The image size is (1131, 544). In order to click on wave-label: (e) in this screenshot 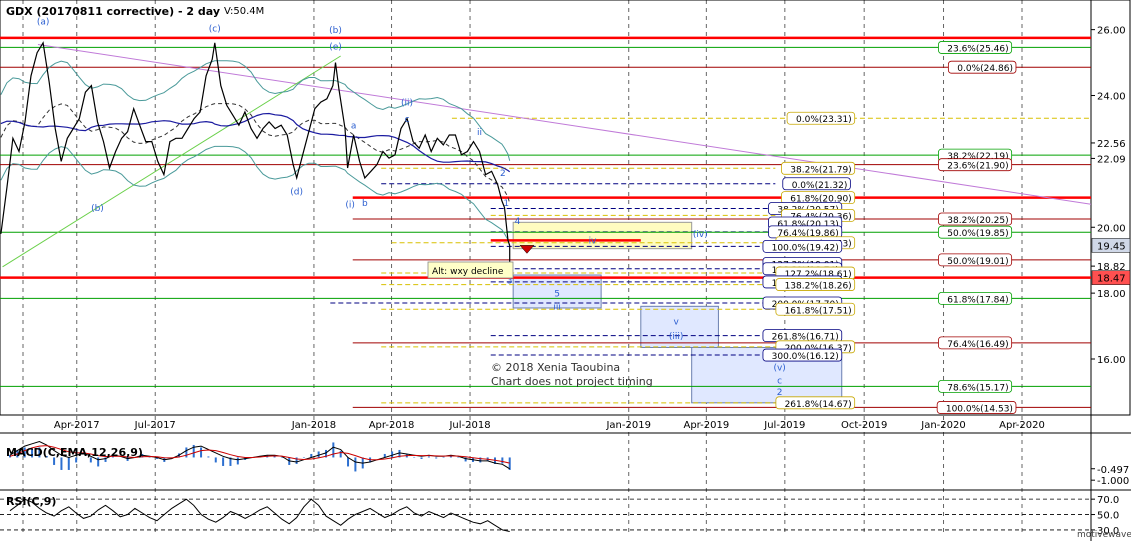, I will do `click(335, 47)`.